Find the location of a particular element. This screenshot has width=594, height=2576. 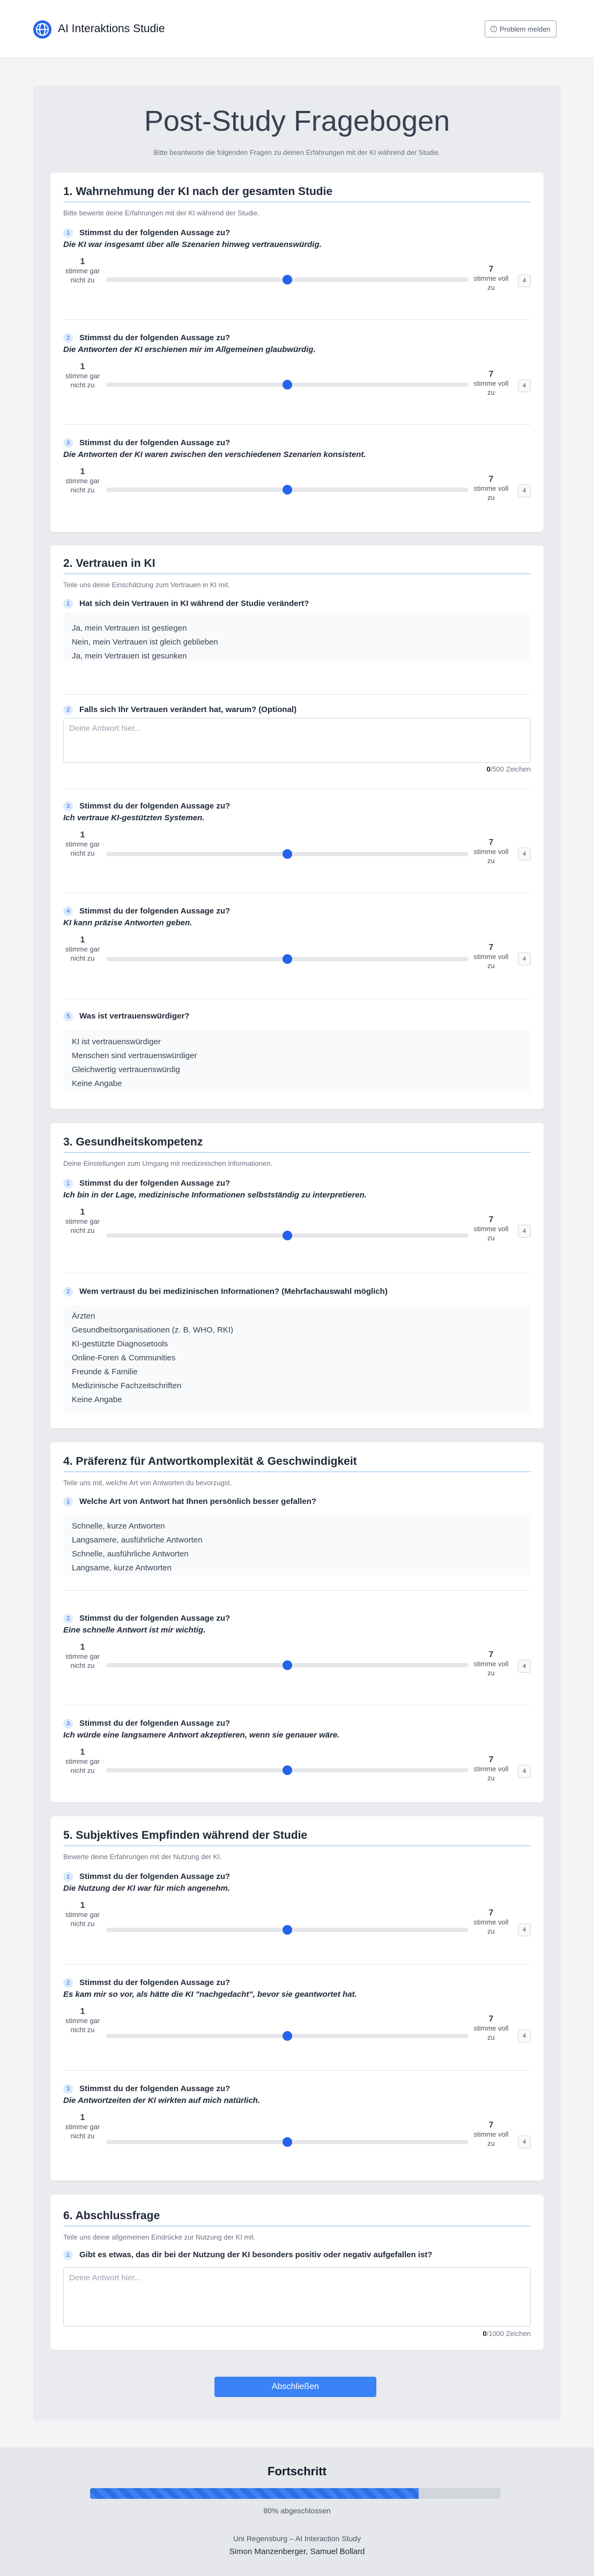

checkbox-option: Medizinische Fachzeitschriften is located at coordinates (126, 1385).